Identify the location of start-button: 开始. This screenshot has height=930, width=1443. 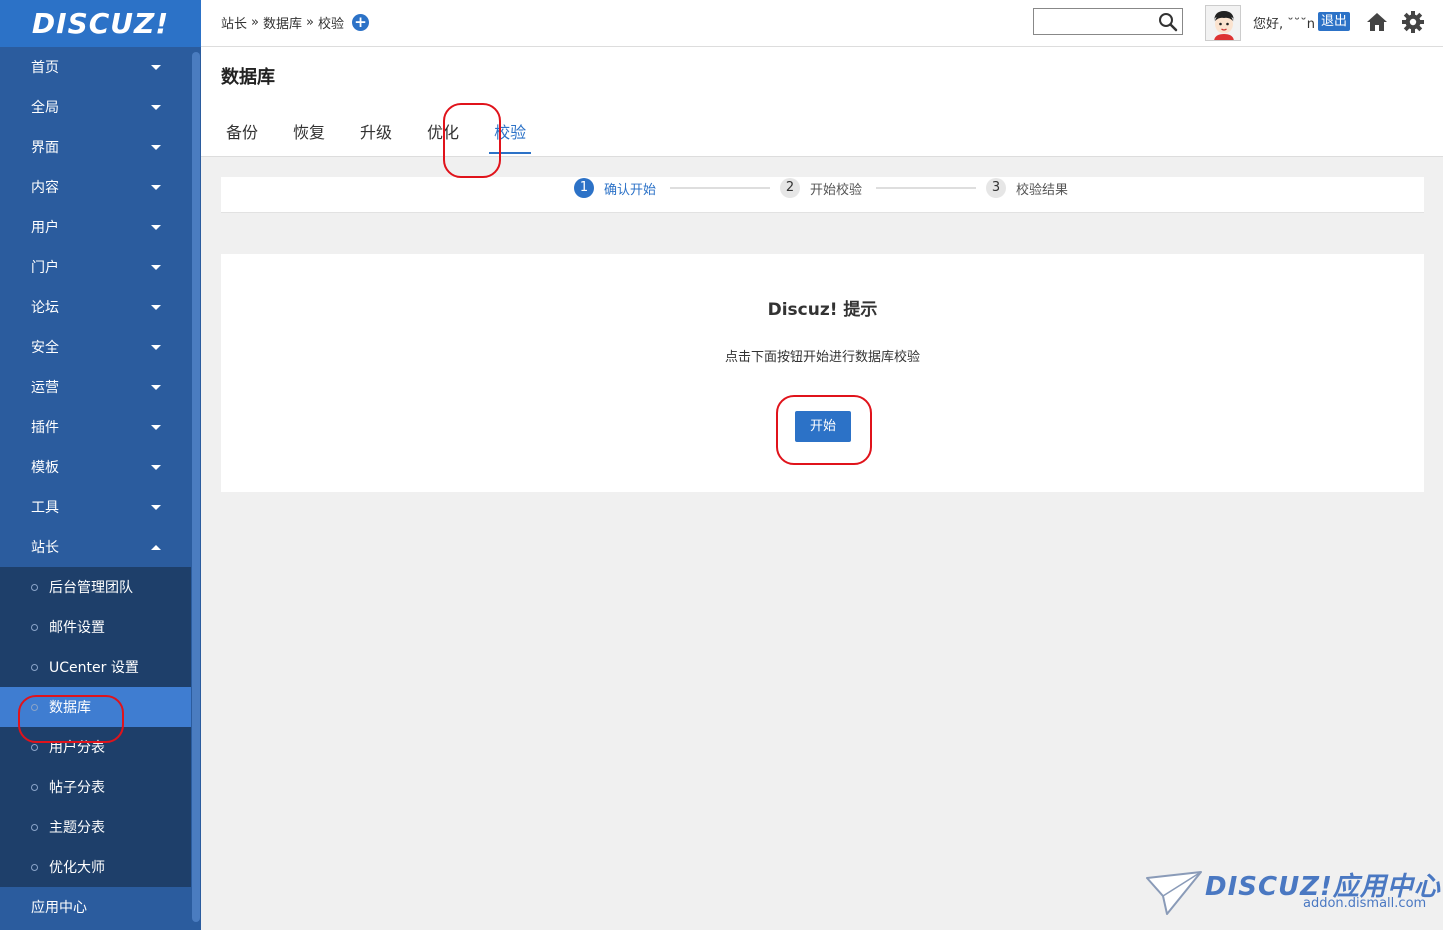
(823, 426).